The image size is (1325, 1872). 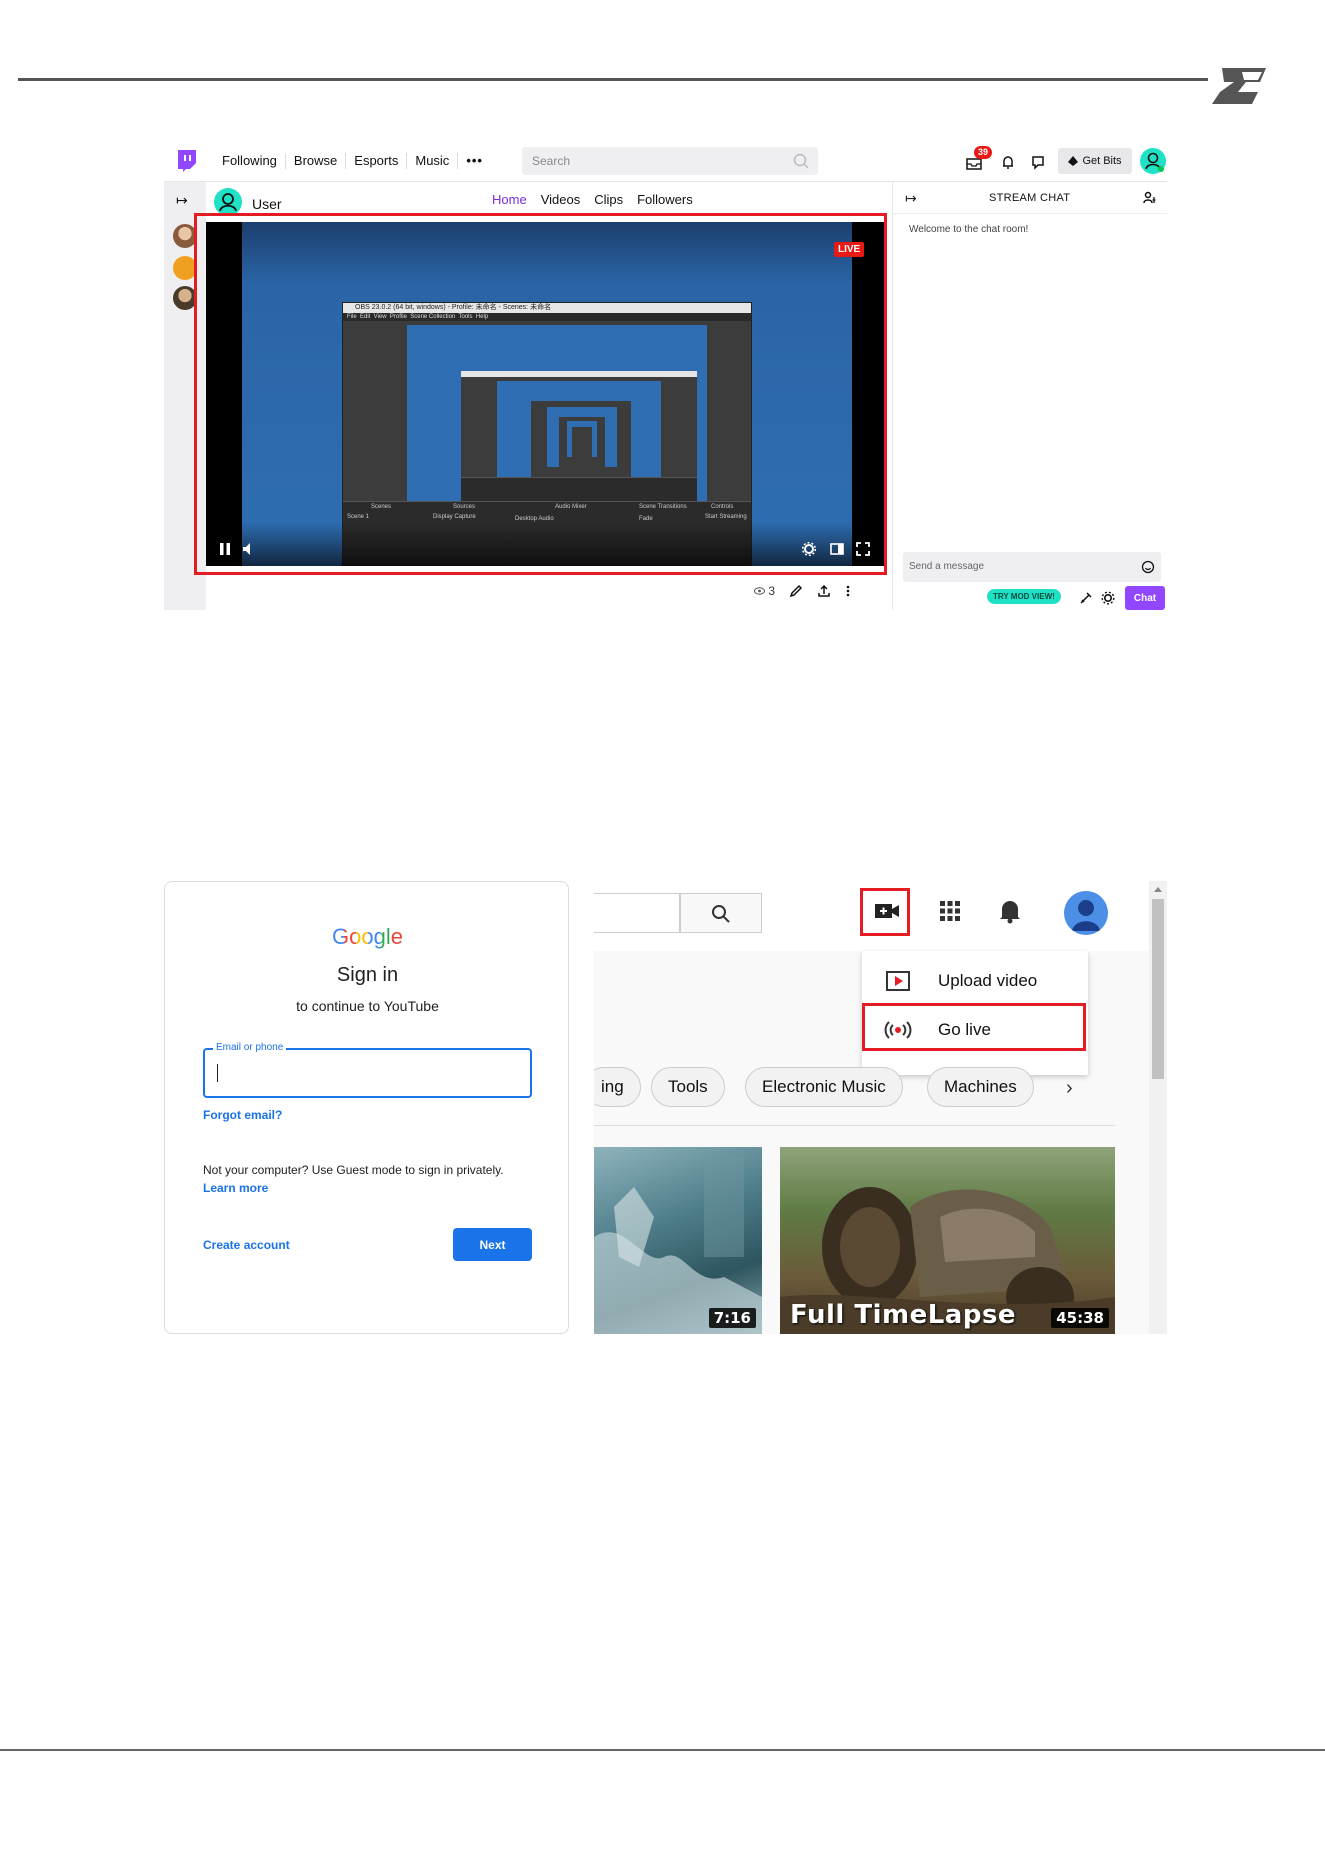 What do you see at coordinates (1158, 989) in the screenshot?
I see `scrollbar-thumb` at bounding box center [1158, 989].